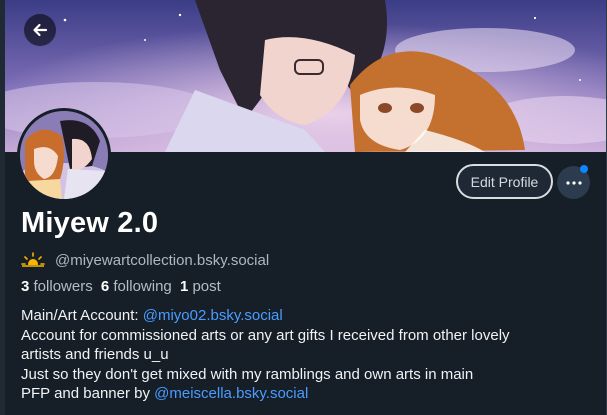 This screenshot has height=415, width=607. I want to click on bio-text: PFP and banner by, so click(88, 393).